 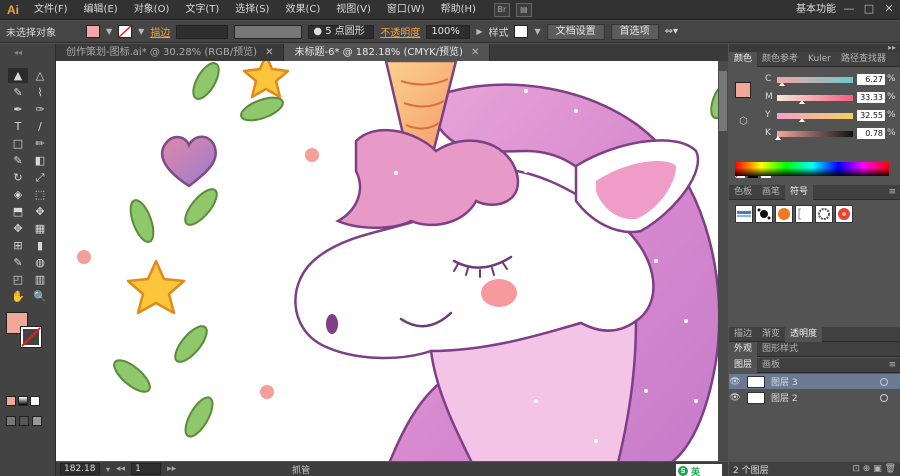 What do you see at coordinates (814, 397) in the screenshot?
I see `layer-row: 👁 图层 2` at bounding box center [814, 397].